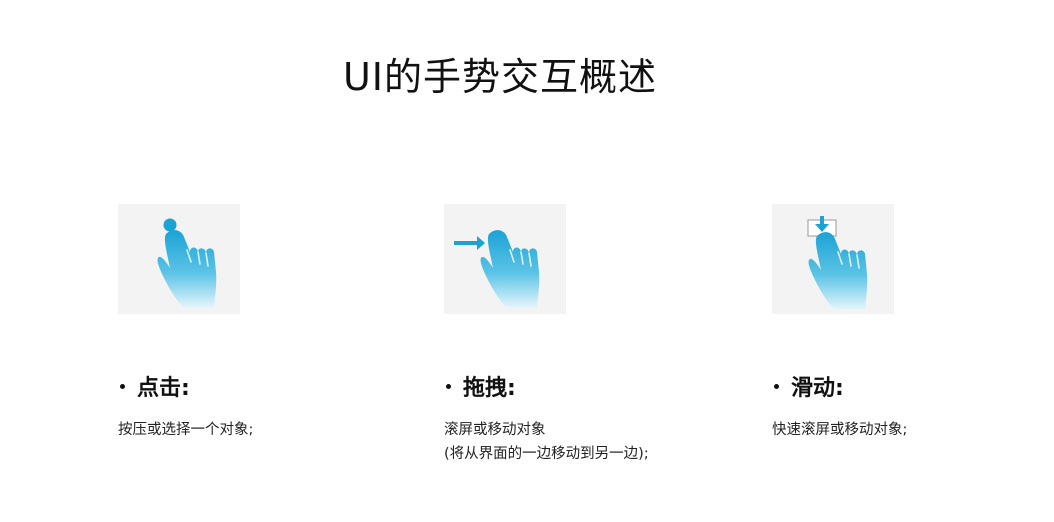 This screenshot has height=522, width=1054. What do you see at coordinates (840, 430) in the screenshot?
I see `description-line: 快速滚屏或移动对象;` at bounding box center [840, 430].